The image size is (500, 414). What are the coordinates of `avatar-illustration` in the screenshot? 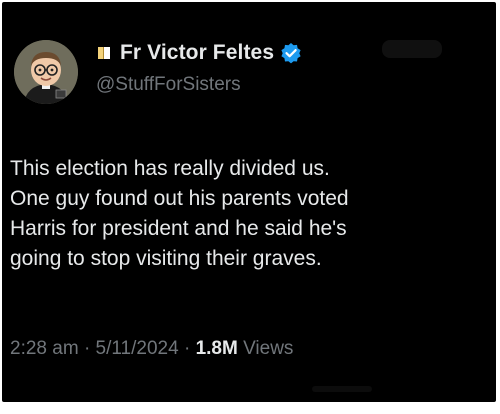 It's located at (46, 72).